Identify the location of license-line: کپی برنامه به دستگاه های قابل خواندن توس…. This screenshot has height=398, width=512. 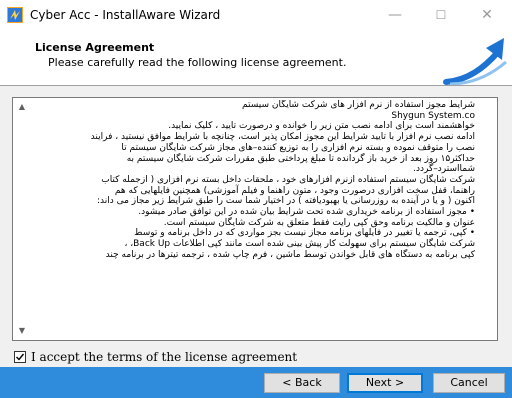
(290, 254).